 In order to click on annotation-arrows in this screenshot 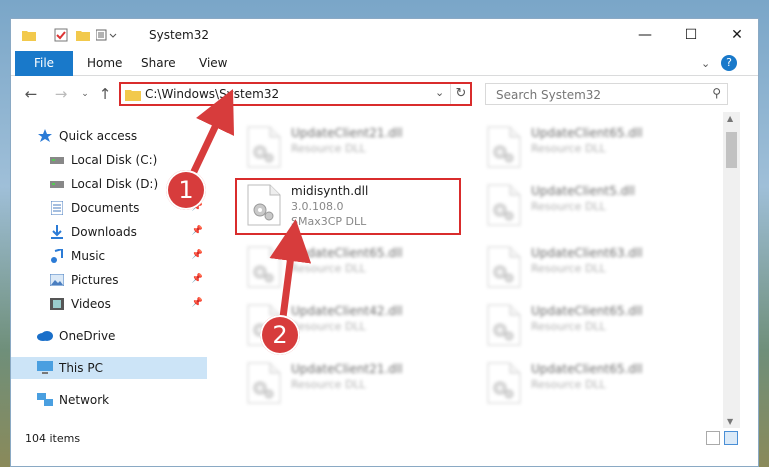, I will do `click(249, 209)`.